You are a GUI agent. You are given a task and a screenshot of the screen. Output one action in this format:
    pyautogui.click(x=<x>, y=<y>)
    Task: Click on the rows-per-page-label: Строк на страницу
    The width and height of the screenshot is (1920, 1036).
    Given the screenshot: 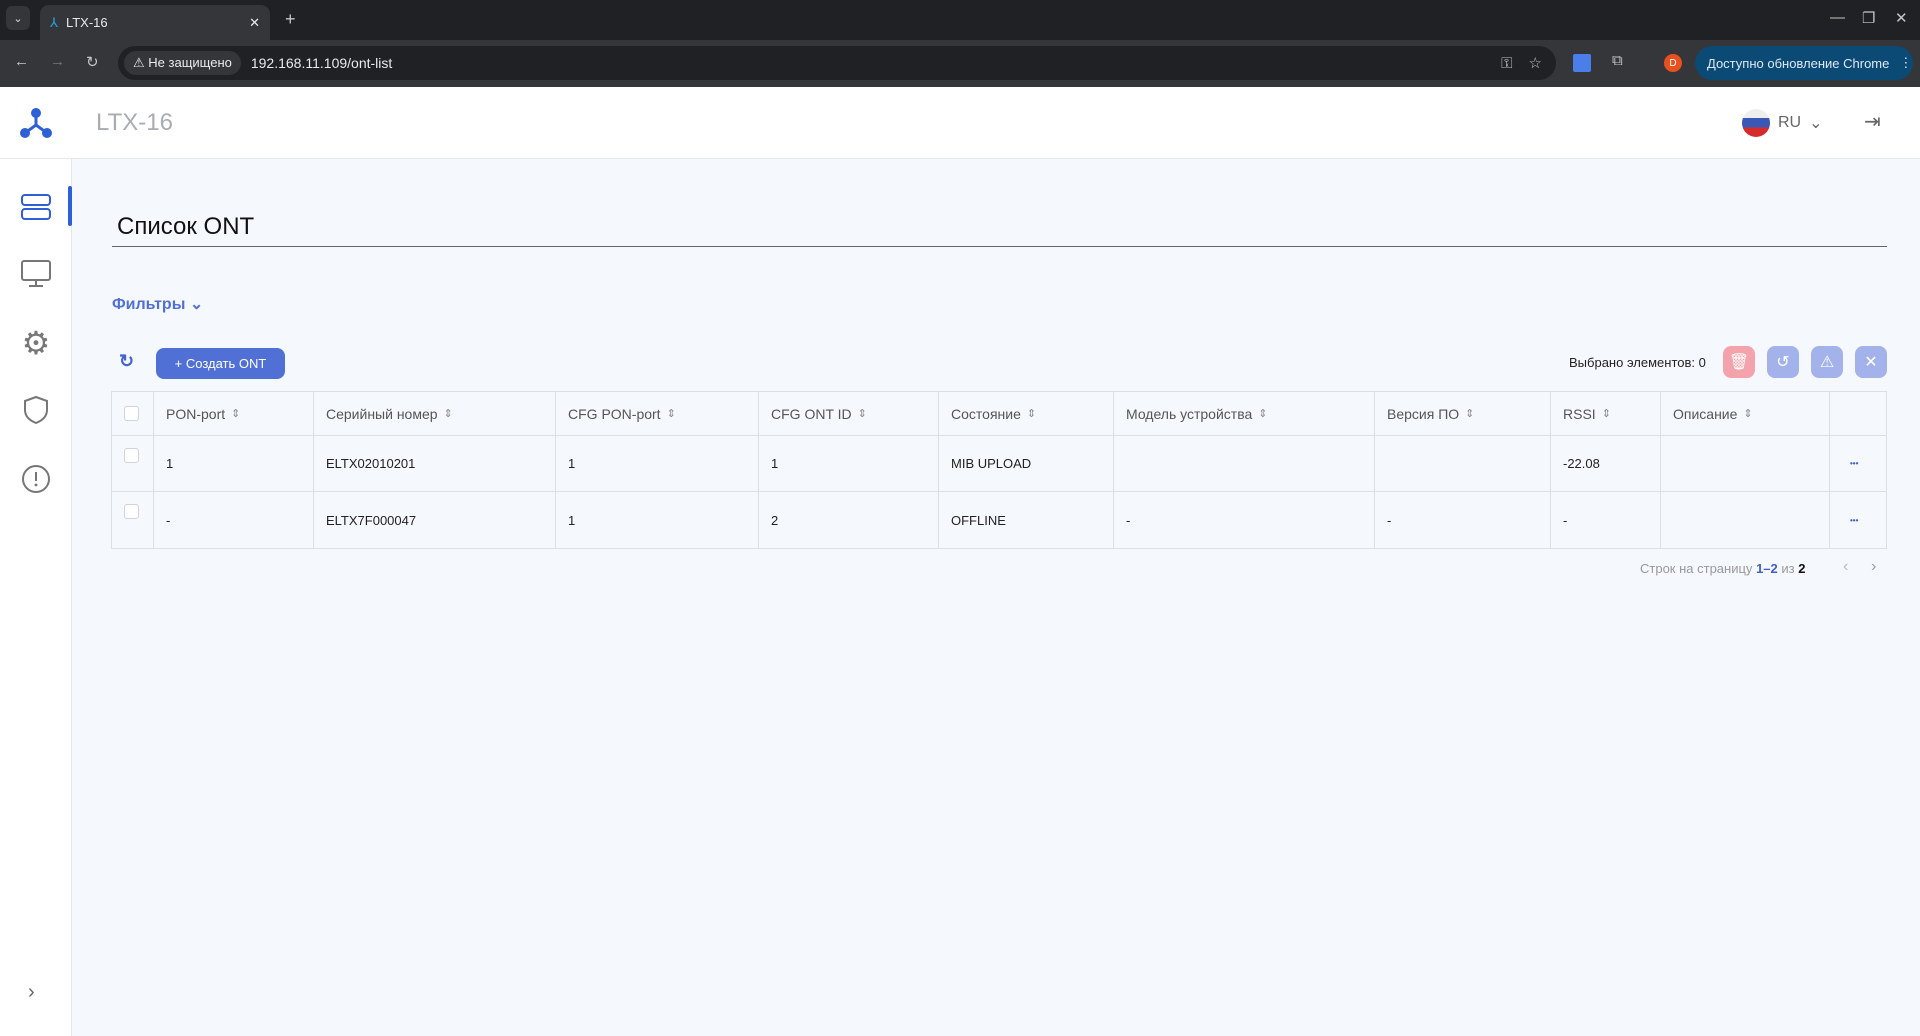 What is the action you would take?
    pyautogui.click(x=1696, y=568)
    